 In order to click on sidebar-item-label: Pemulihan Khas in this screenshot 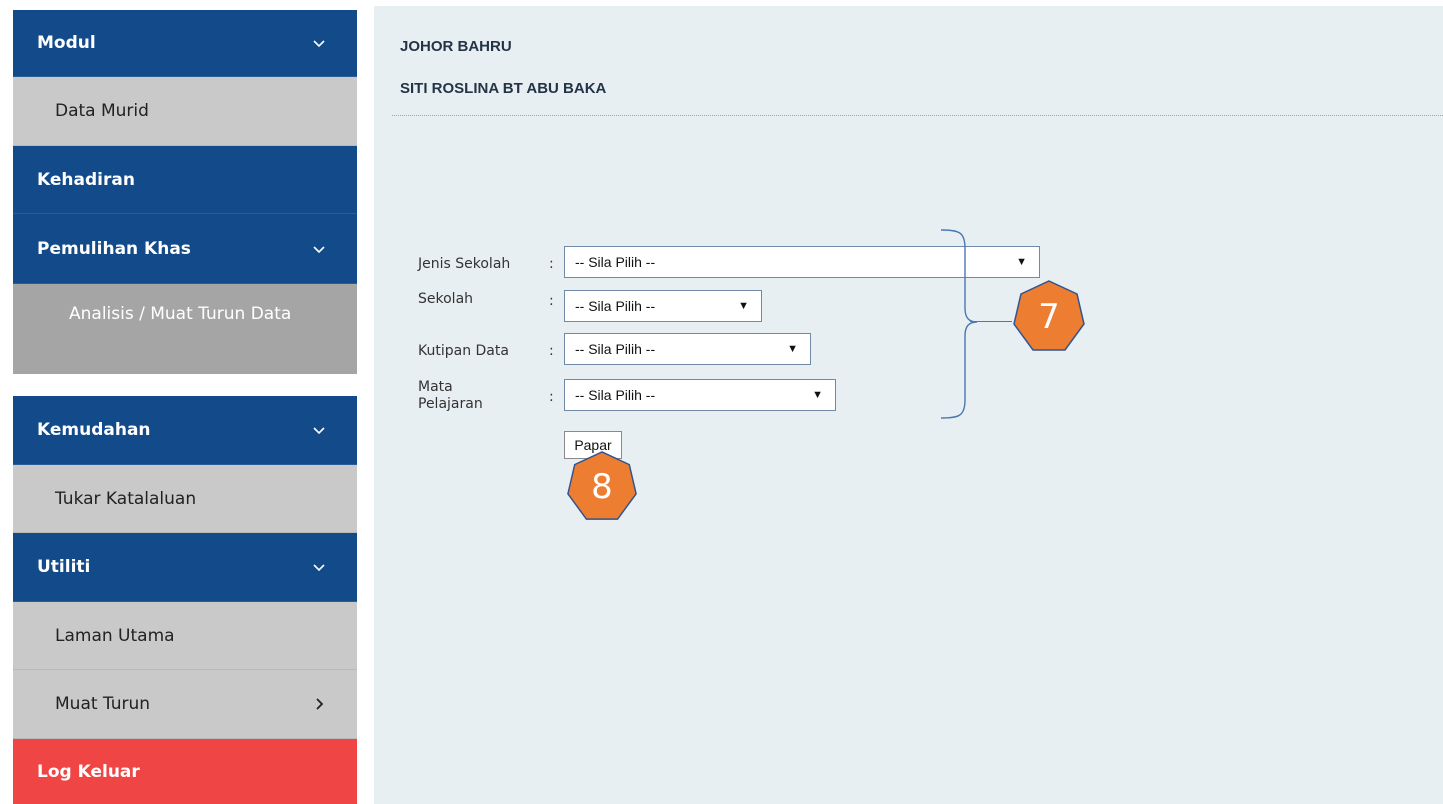, I will do `click(114, 248)`.